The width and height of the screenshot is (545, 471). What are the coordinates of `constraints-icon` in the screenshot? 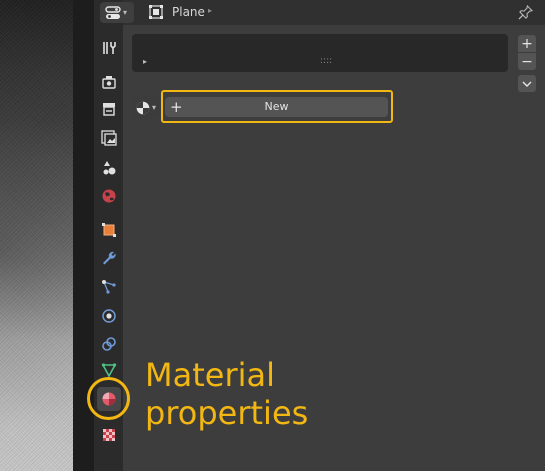 It's located at (109, 344).